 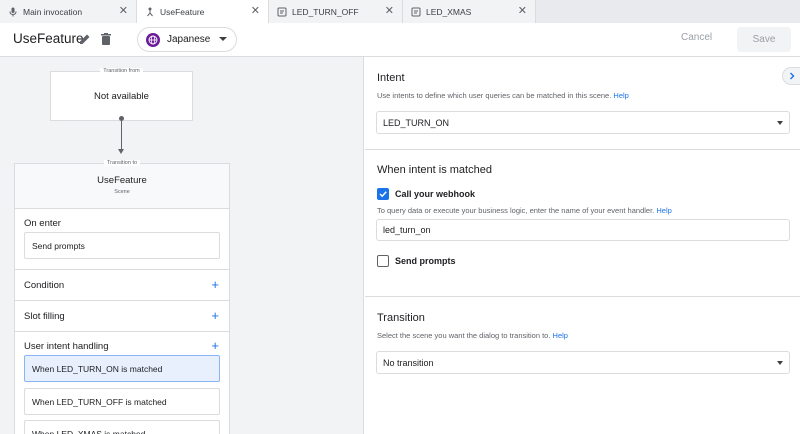 What do you see at coordinates (85, 39) in the screenshot?
I see `edit-icon` at bounding box center [85, 39].